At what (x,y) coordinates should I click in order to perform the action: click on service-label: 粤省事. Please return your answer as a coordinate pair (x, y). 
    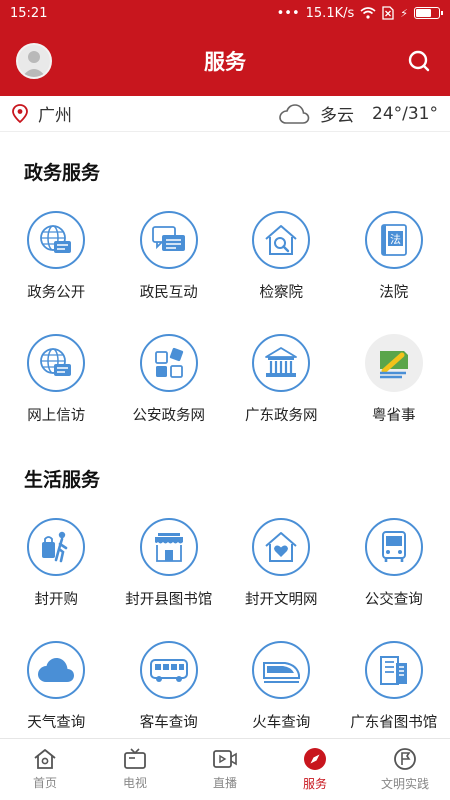
    Looking at the image, I should click on (394, 416).